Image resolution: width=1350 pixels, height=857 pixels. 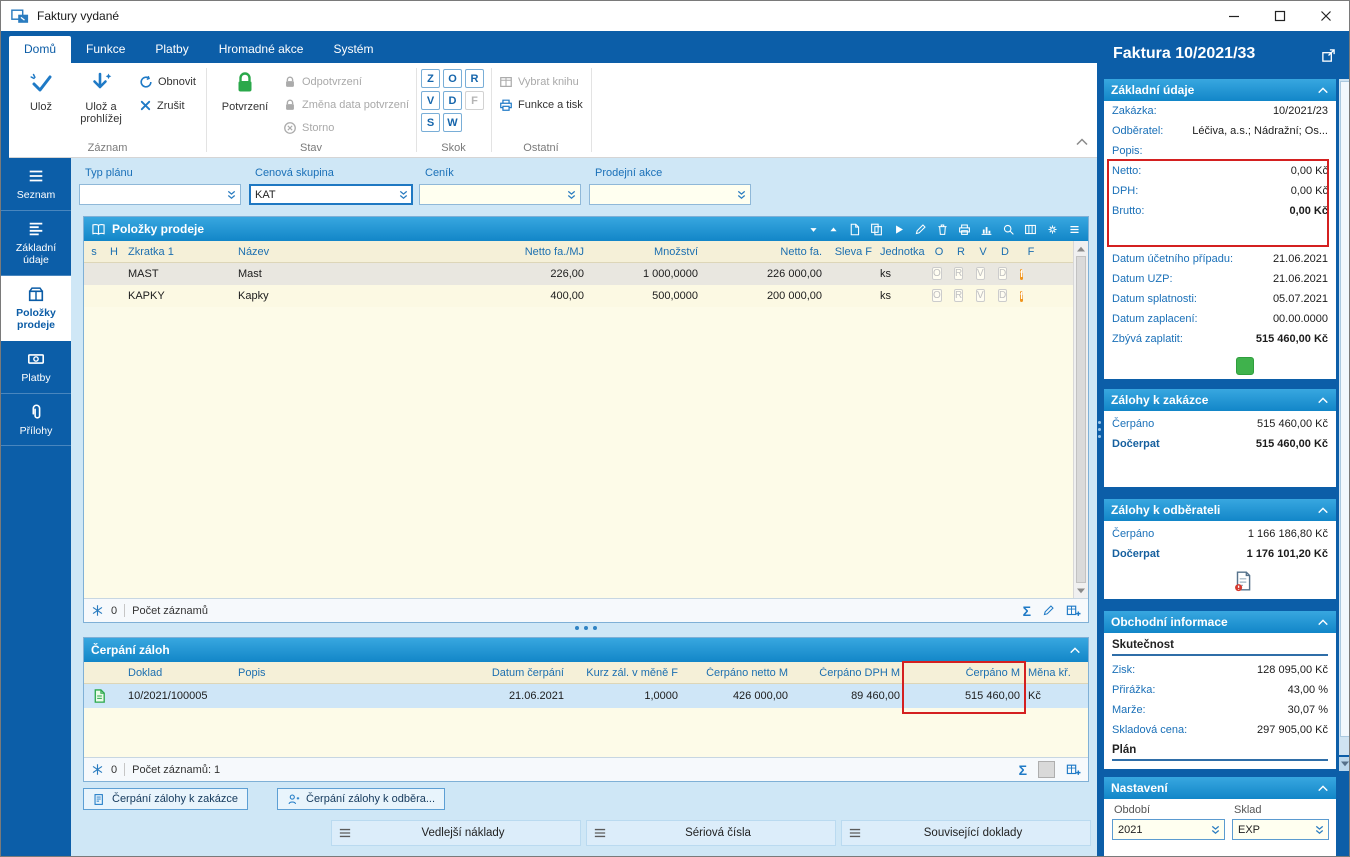 I want to click on scroll-thumb, so click(x=1081, y=419).